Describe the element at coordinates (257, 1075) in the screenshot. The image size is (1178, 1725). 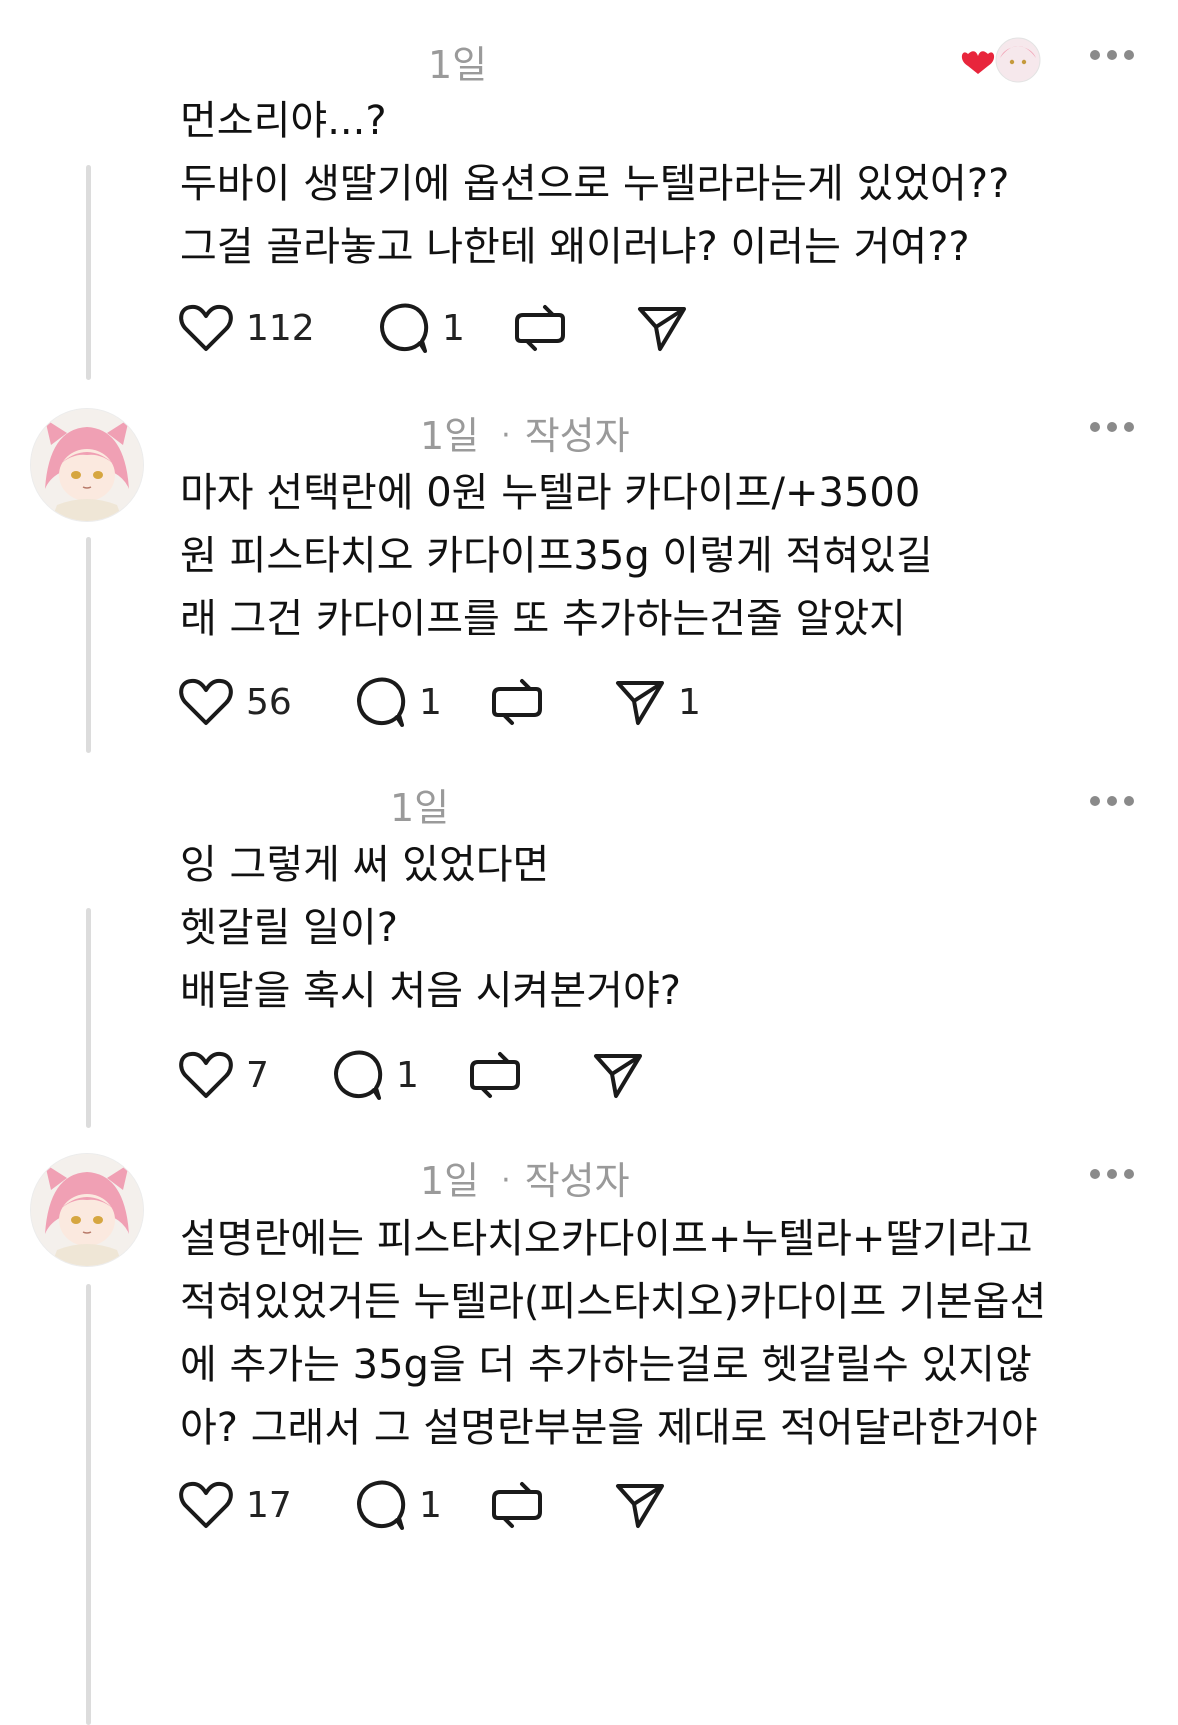
I see `like-count: 7` at that location.